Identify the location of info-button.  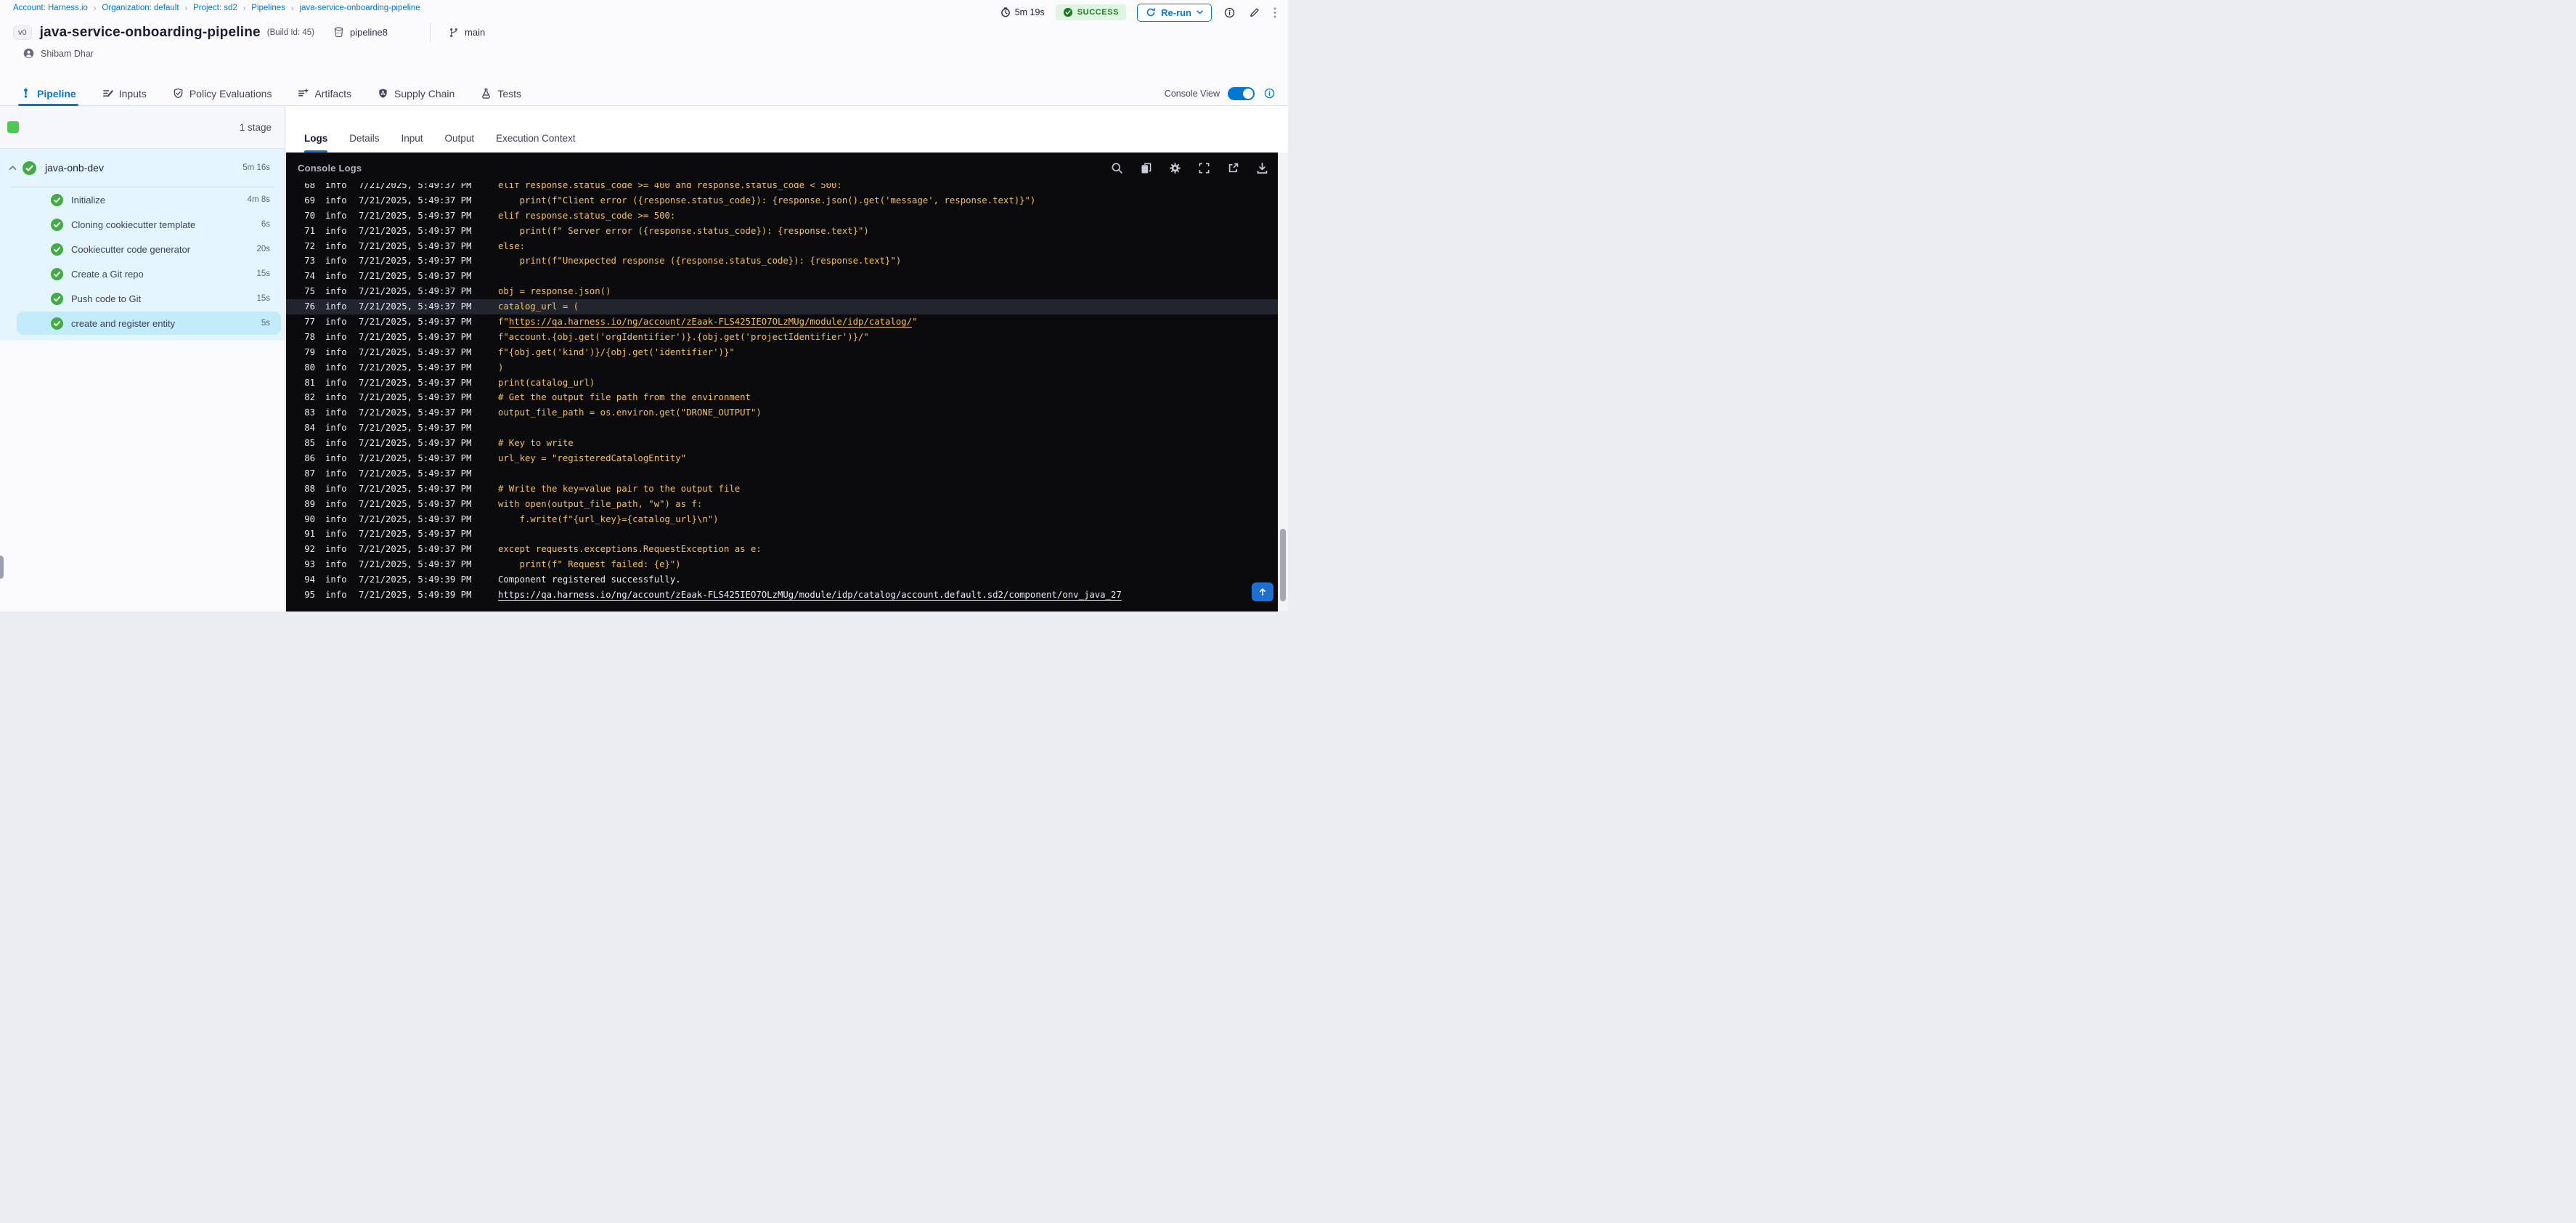
(1229, 13).